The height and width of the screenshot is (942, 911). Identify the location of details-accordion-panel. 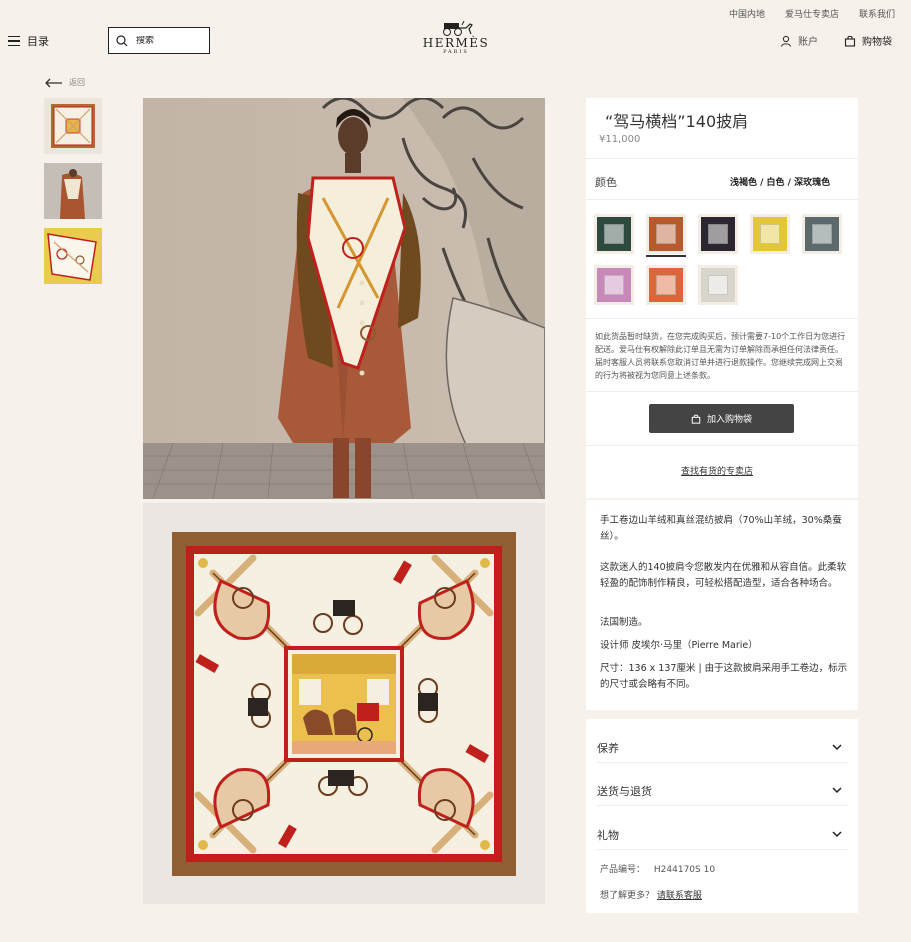
(722, 816).